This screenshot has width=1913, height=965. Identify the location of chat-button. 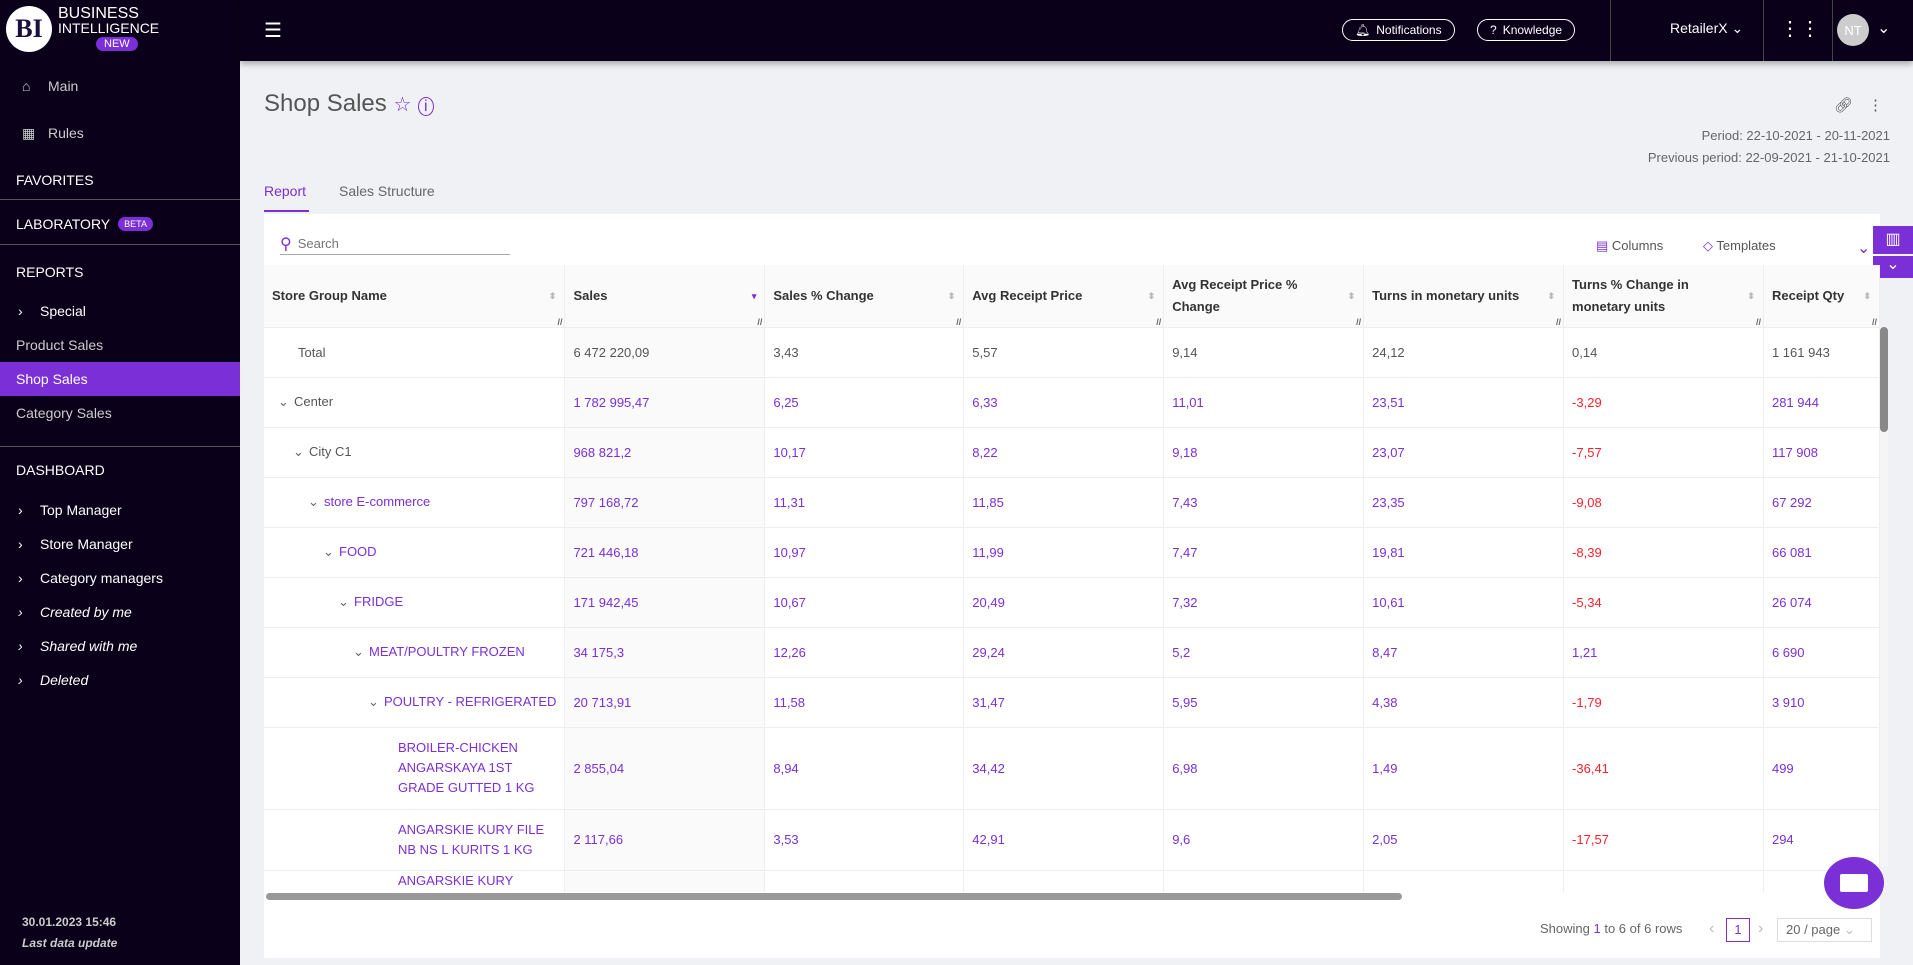
(1854, 883).